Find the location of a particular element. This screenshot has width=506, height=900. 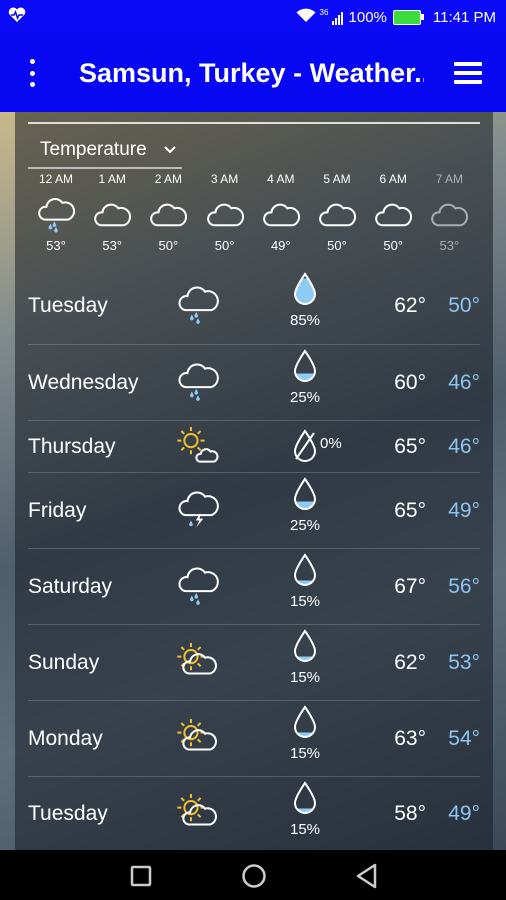

status-bar: 36 100% 11:41 PM is located at coordinates (253, 17).